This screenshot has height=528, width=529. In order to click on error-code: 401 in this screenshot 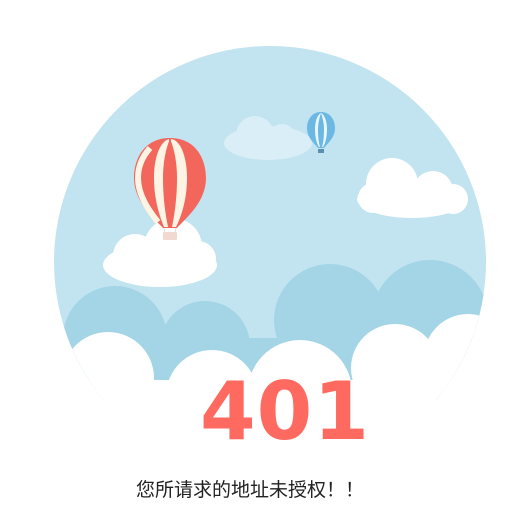, I will do `click(285, 411)`.